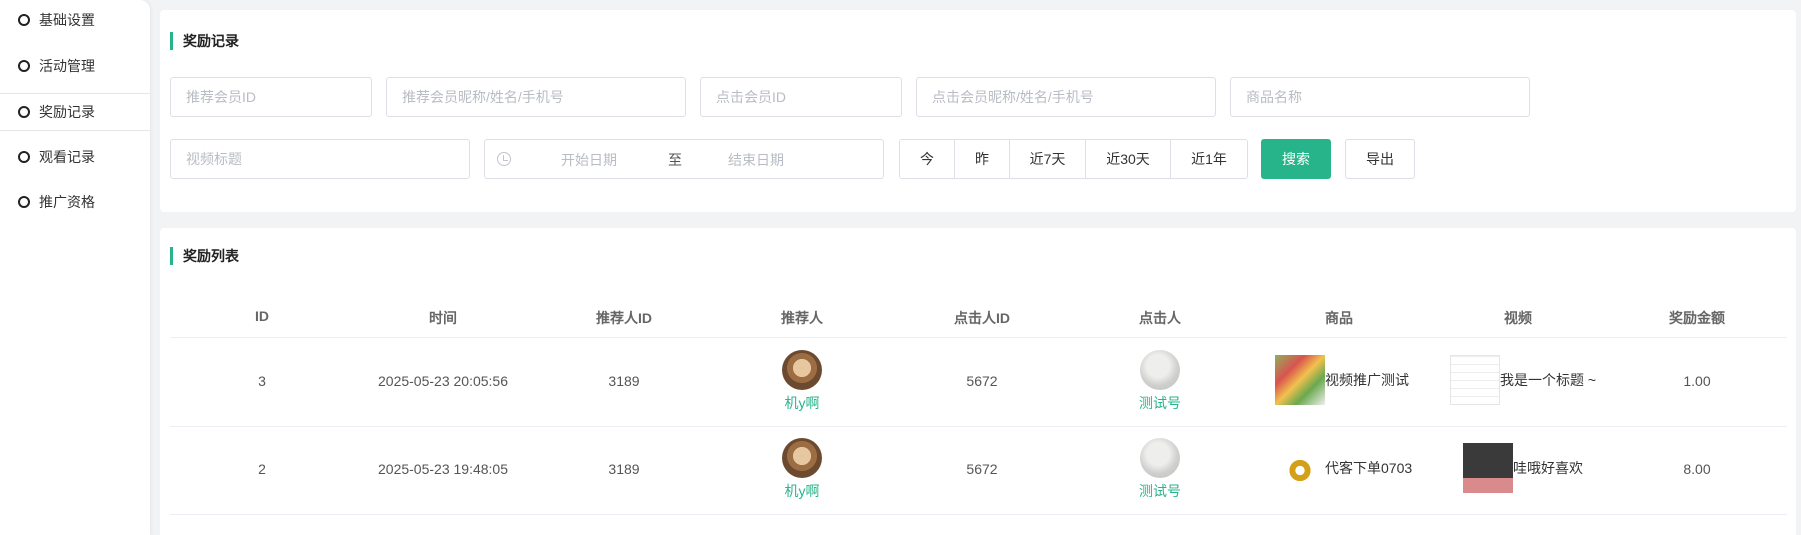 The width and height of the screenshot is (1801, 535). What do you see at coordinates (1380, 159) in the screenshot?
I see `export-button: 导出` at bounding box center [1380, 159].